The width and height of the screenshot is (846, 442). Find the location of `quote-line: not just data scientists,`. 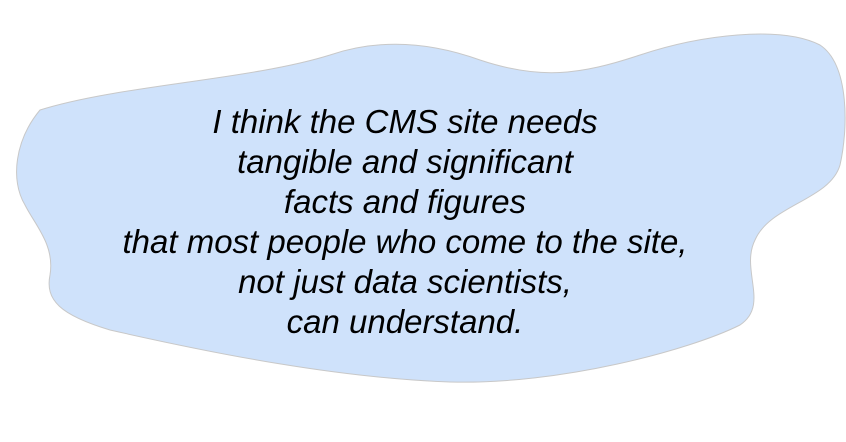

quote-line: not just data scientists, is located at coordinates (405, 281).